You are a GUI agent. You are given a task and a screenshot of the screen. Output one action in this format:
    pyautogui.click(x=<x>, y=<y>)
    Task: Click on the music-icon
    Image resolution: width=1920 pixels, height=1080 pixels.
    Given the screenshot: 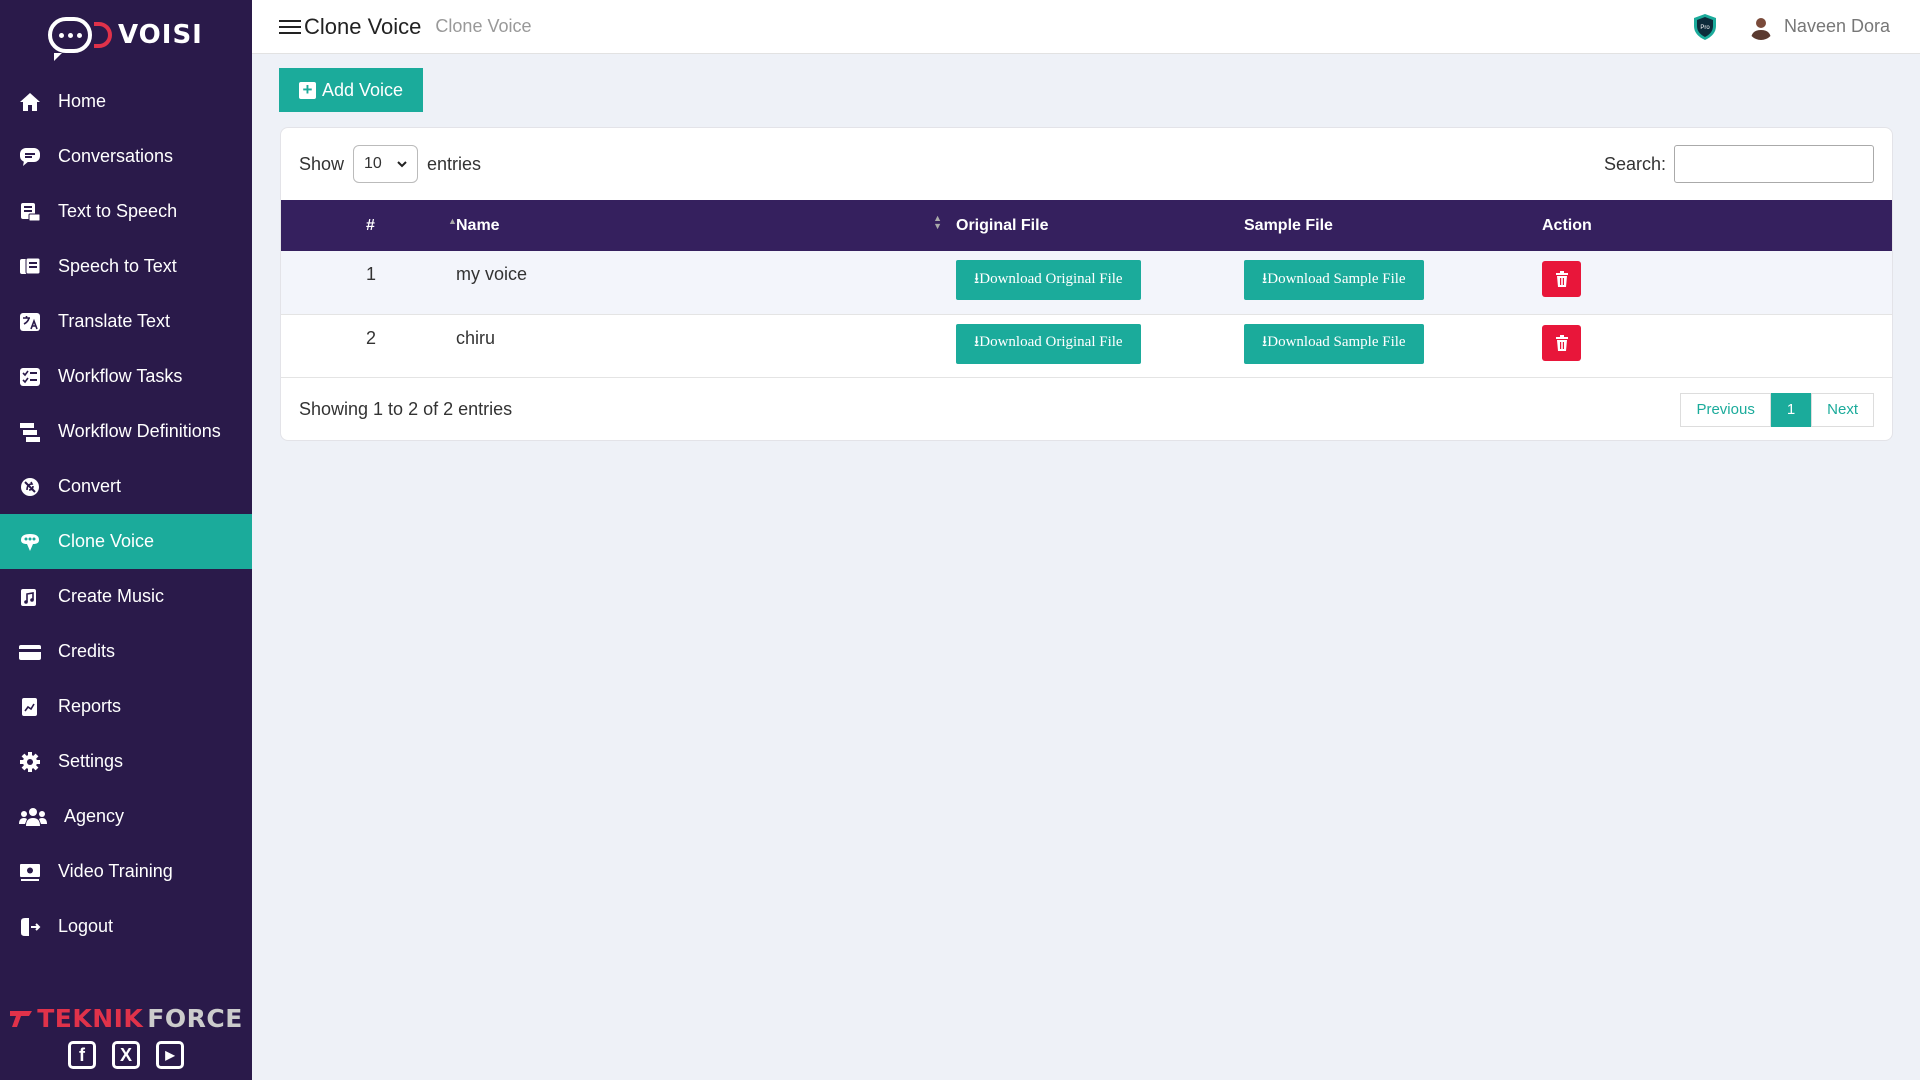 What is the action you would take?
    pyautogui.click(x=30, y=597)
    